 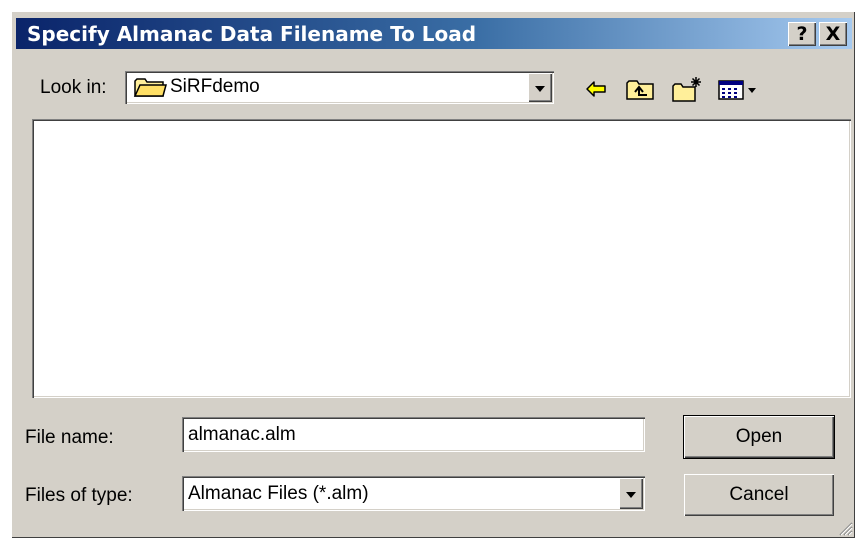 I want to click on file-name-input: almanac.alm, so click(x=413, y=434).